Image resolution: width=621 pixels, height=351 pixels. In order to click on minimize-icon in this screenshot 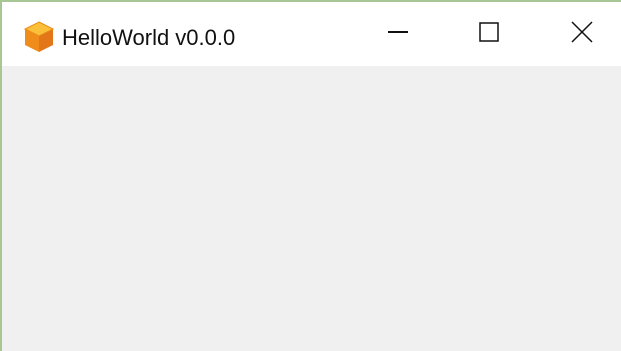, I will do `click(398, 34)`.